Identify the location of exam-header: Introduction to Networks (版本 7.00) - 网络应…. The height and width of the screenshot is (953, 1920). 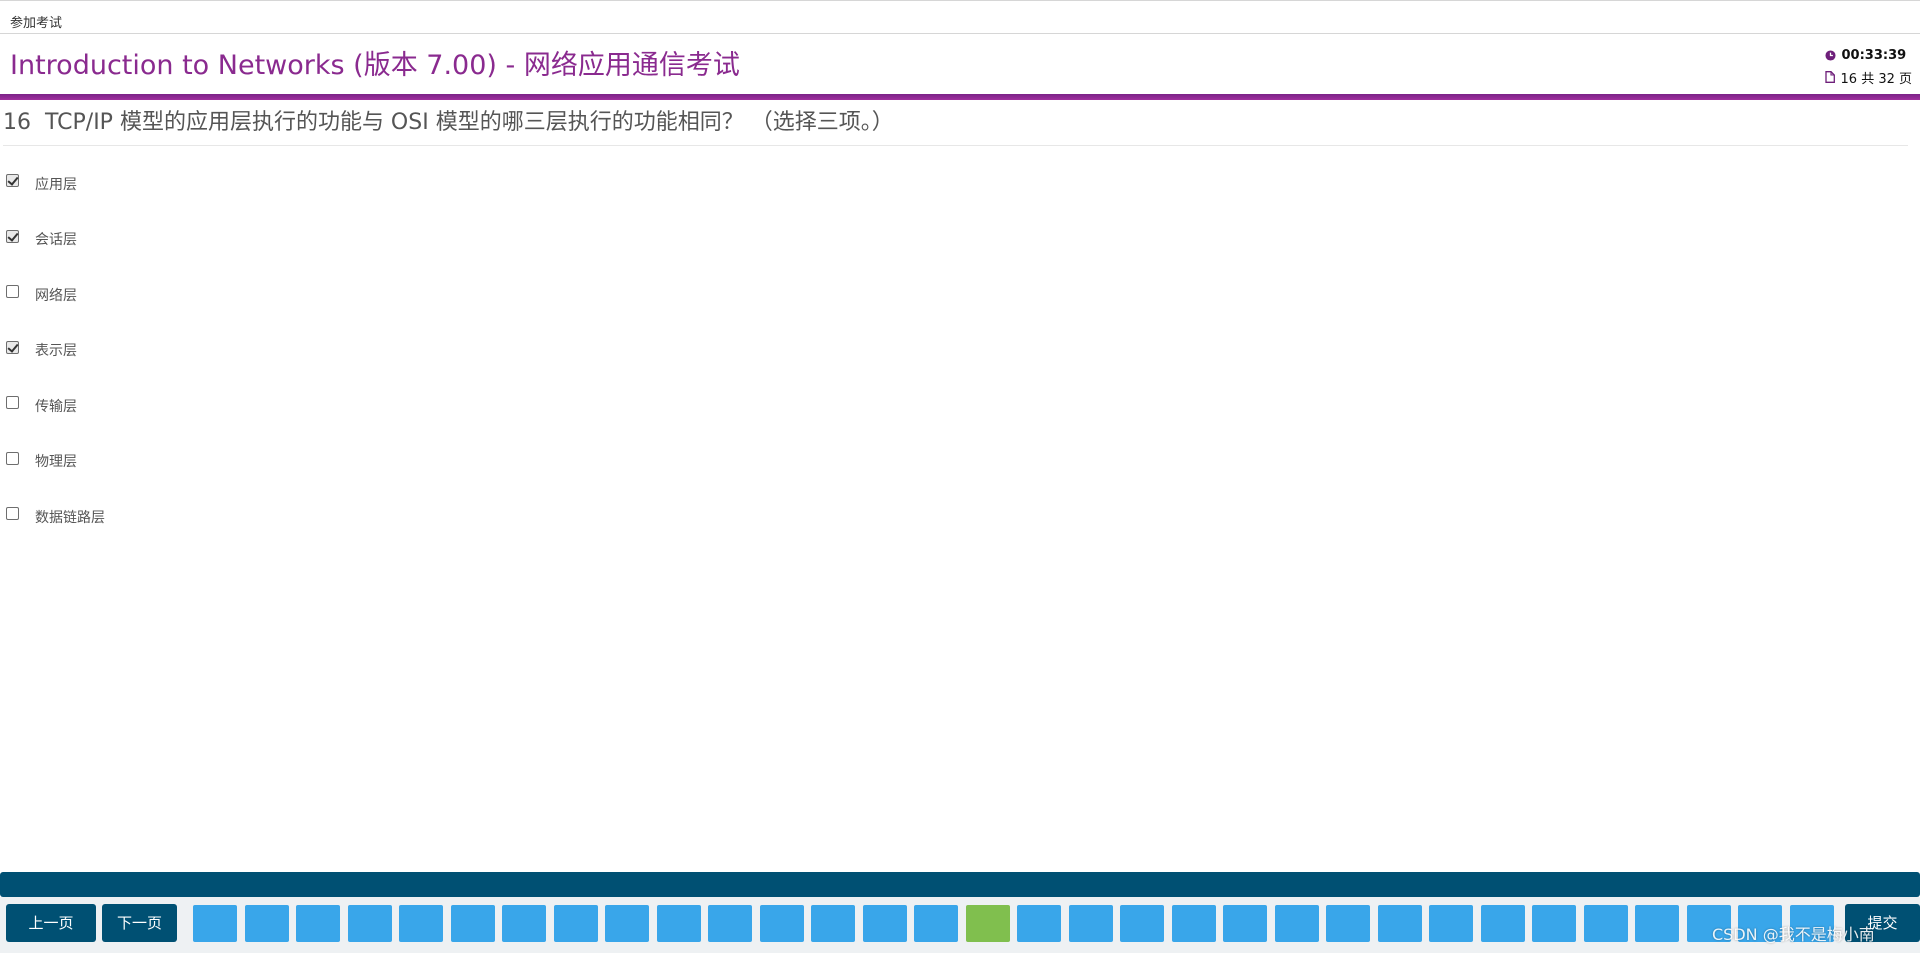
(960, 64).